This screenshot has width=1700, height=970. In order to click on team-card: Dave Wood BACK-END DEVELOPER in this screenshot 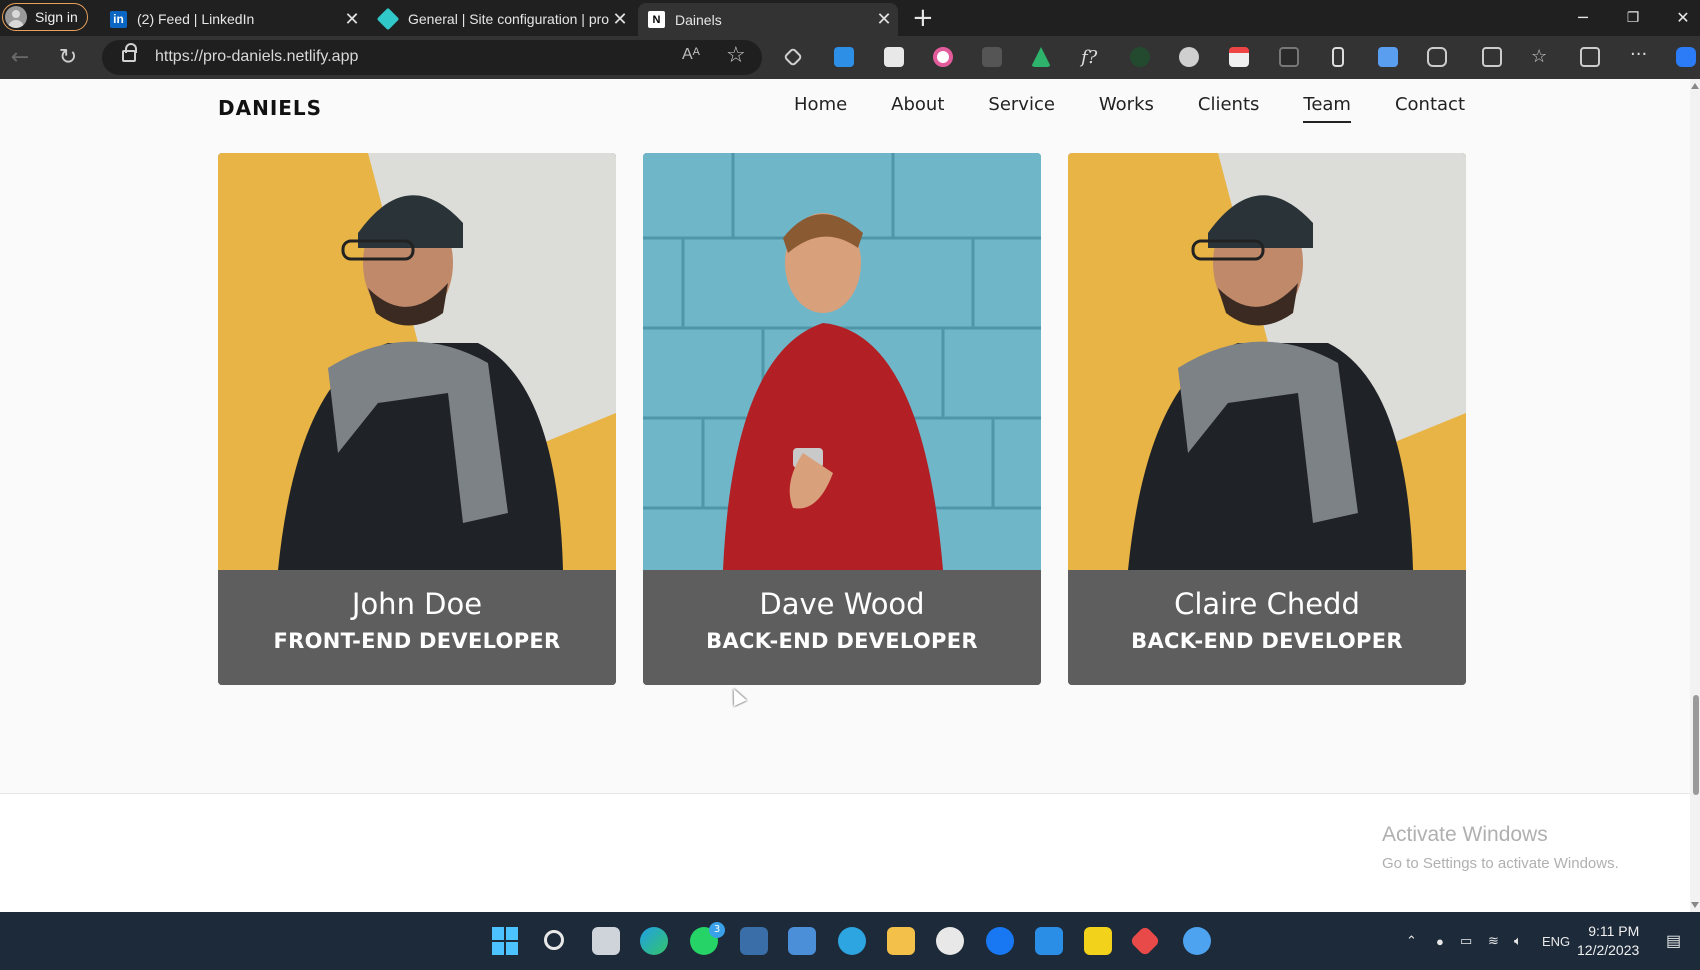, I will do `click(842, 419)`.